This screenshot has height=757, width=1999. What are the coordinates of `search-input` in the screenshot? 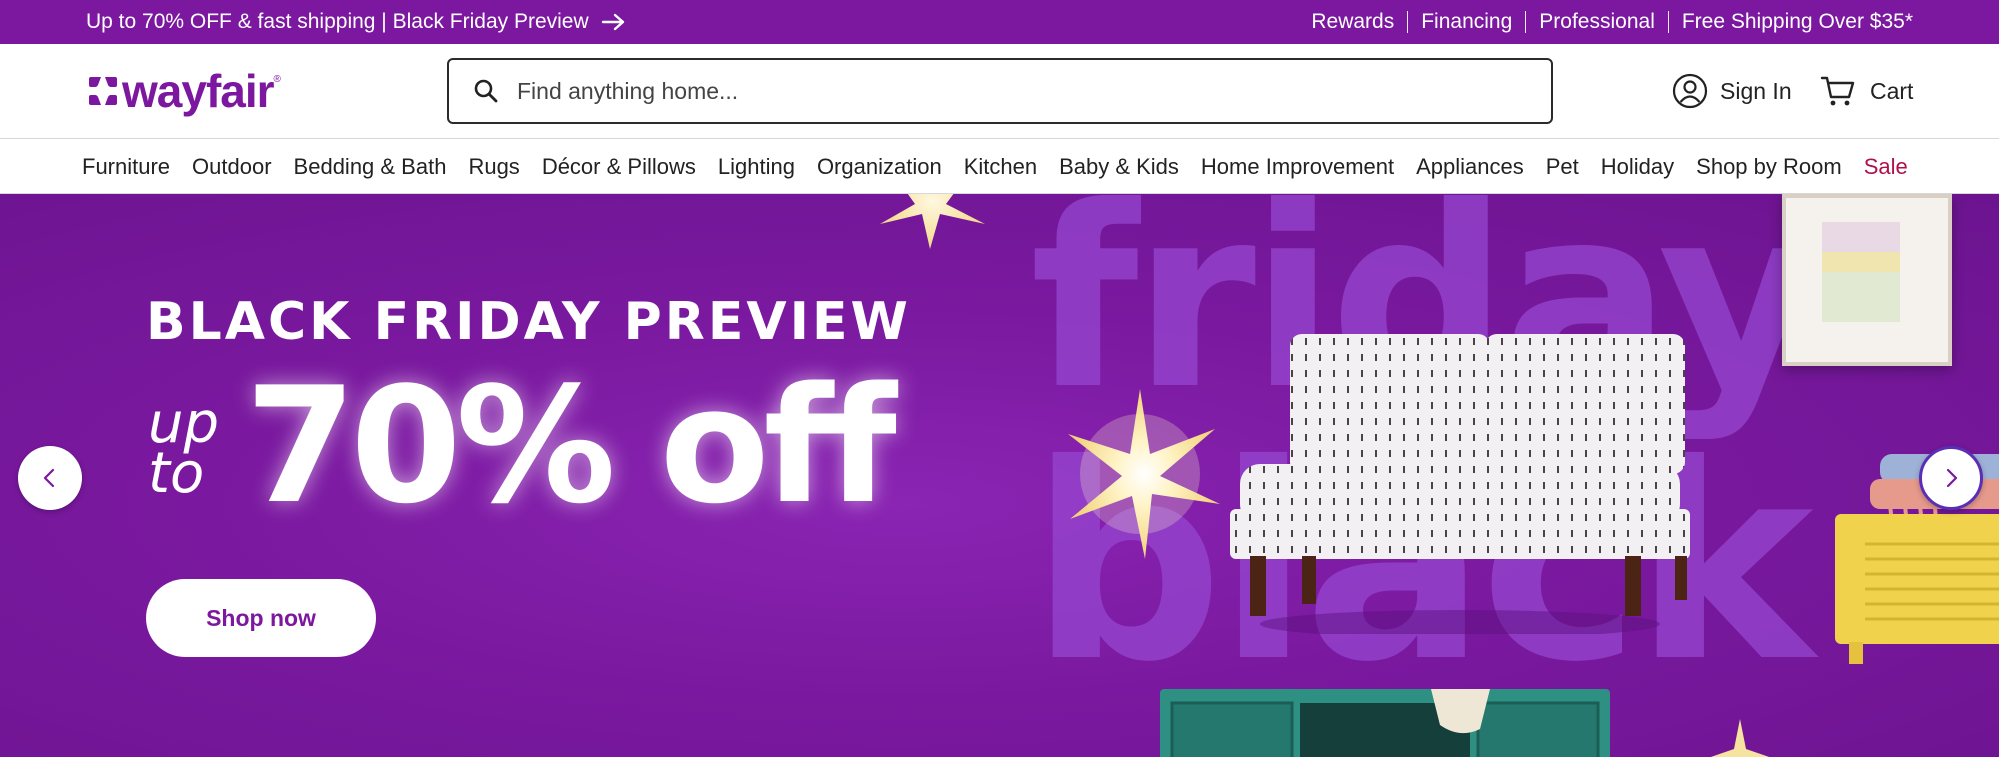 It's located at (1017, 91).